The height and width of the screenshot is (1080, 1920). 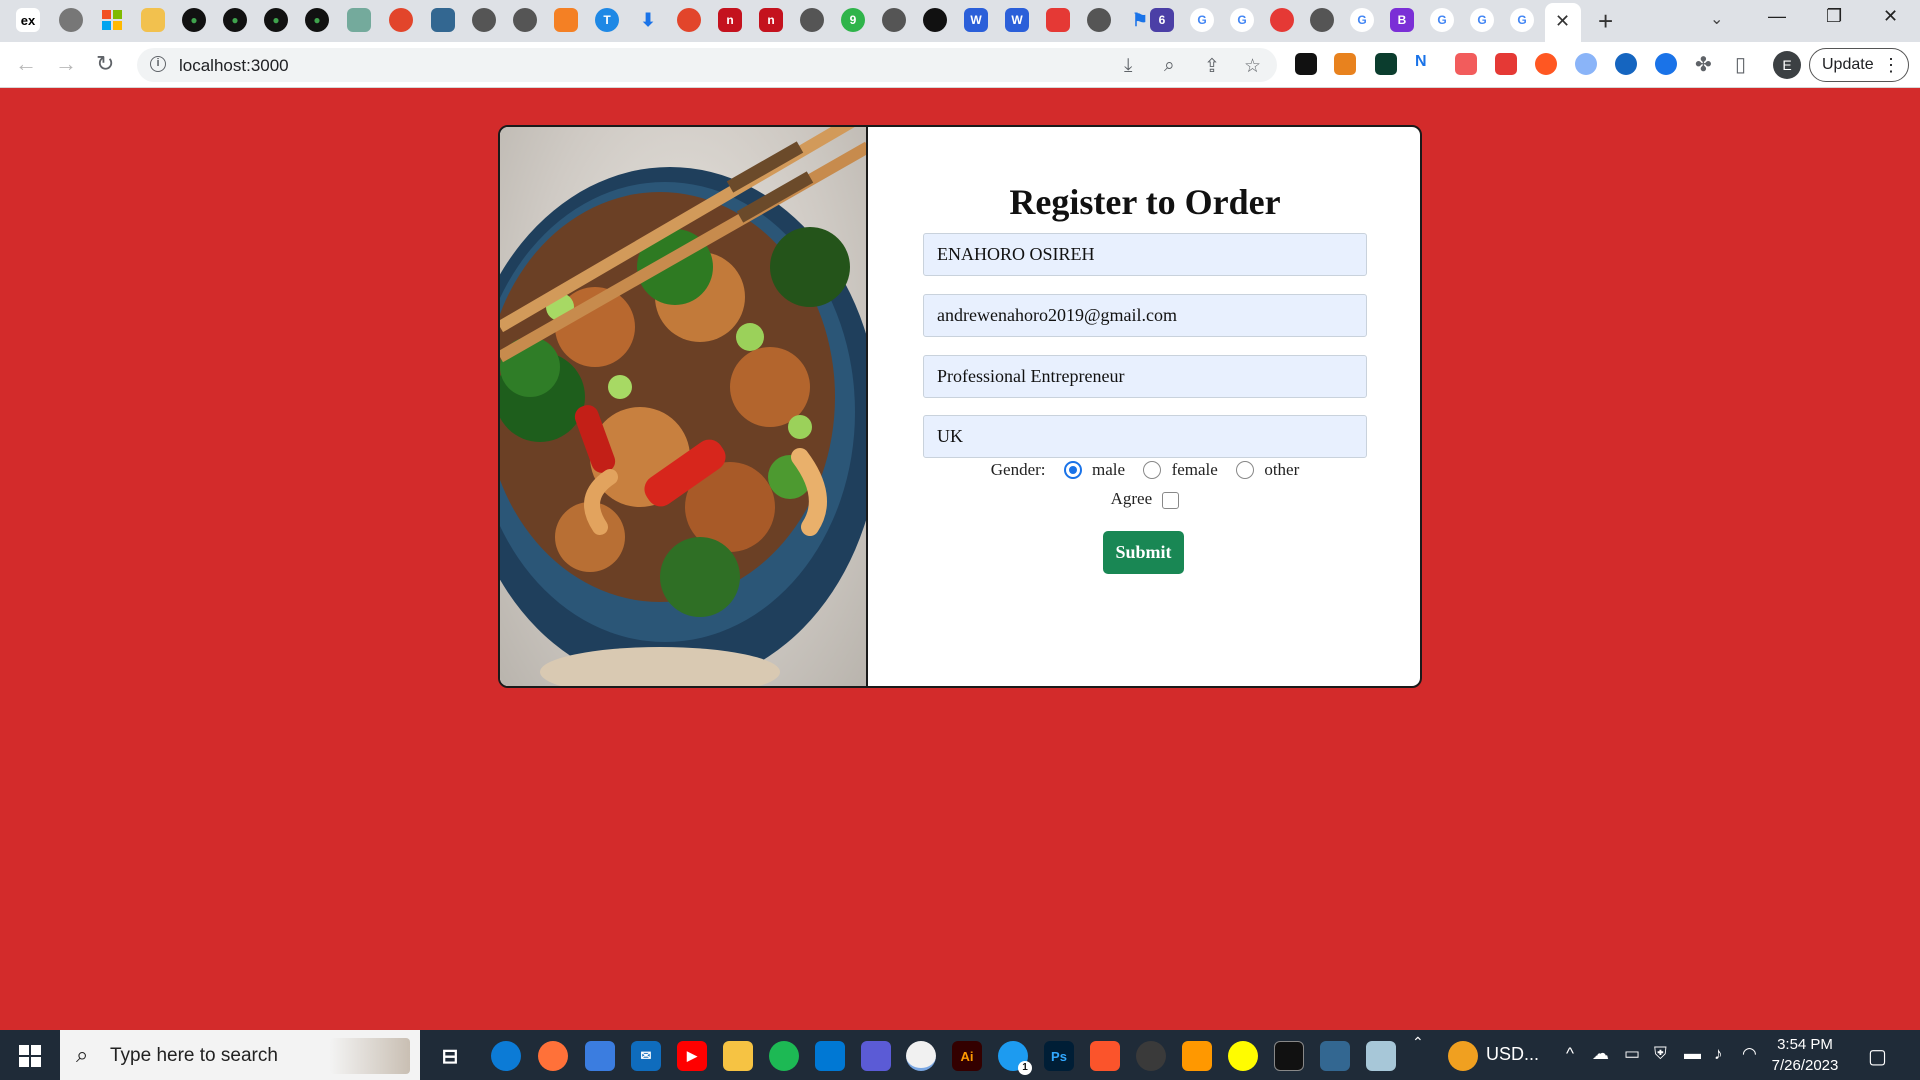 What do you see at coordinates (1703, 64) in the screenshot?
I see `extensions-puzzle-icon: ✤` at bounding box center [1703, 64].